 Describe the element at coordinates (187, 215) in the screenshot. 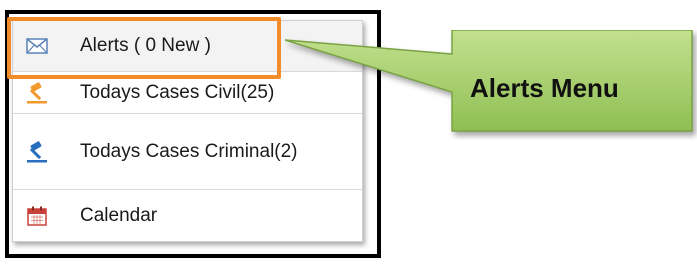

I see `menu-item-calendar: Calendar` at that location.